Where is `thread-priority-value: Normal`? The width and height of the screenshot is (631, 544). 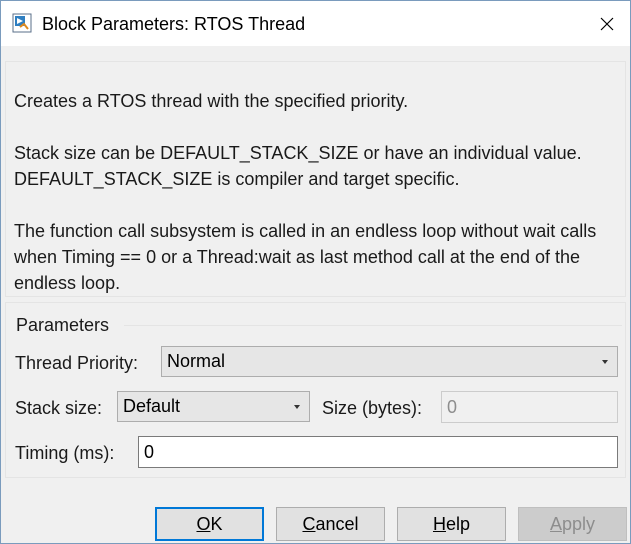 thread-priority-value: Normal is located at coordinates (196, 361).